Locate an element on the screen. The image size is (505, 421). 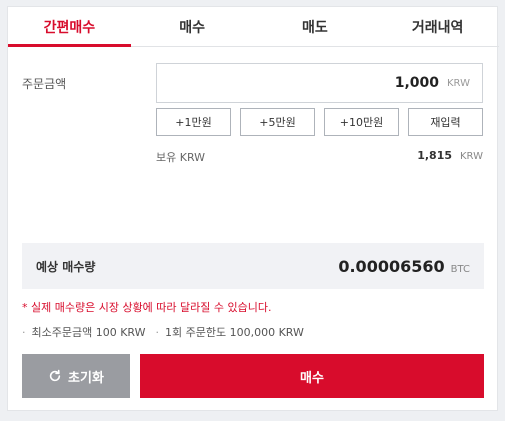
refresh-icon is located at coordinates (55, 375).